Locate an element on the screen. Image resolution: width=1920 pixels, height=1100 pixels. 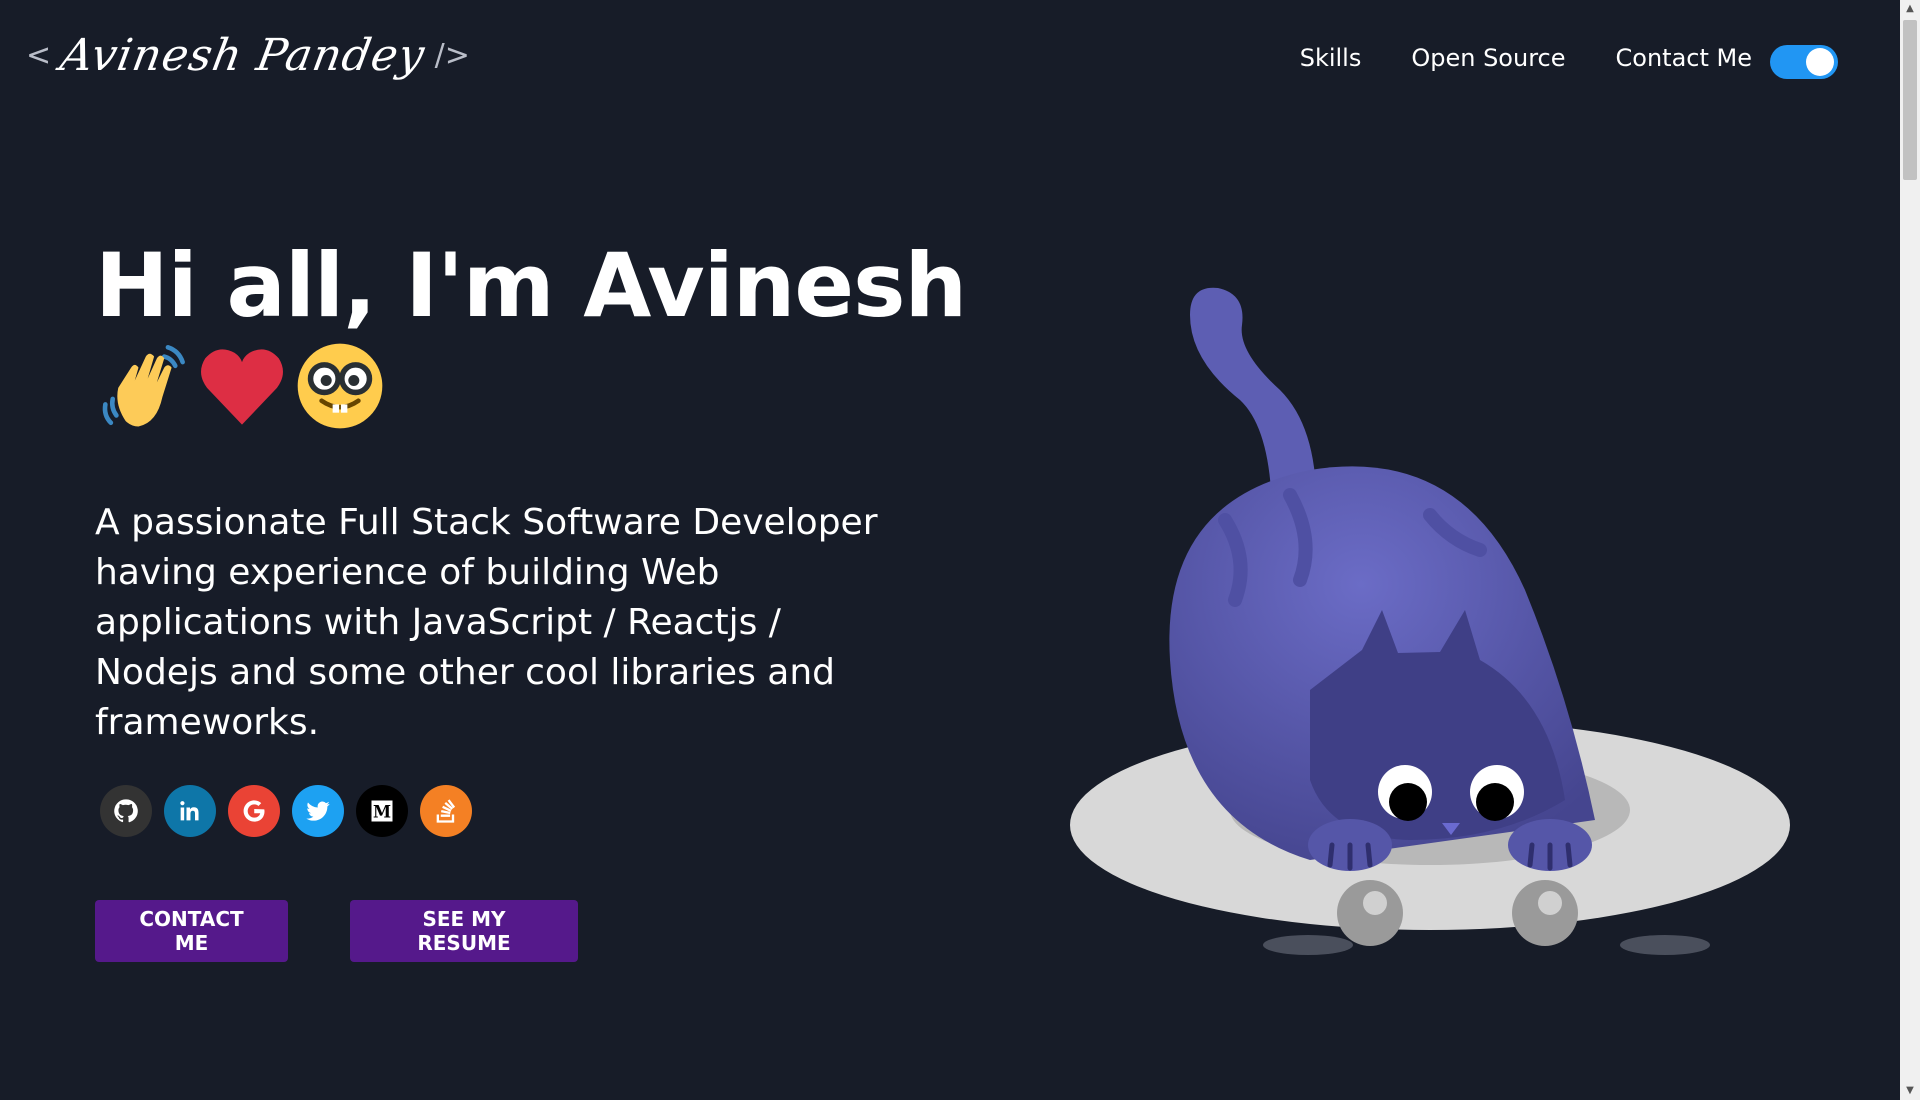
page-scrollbar: ▲ ▼ is located at coordinates (1910, 550).